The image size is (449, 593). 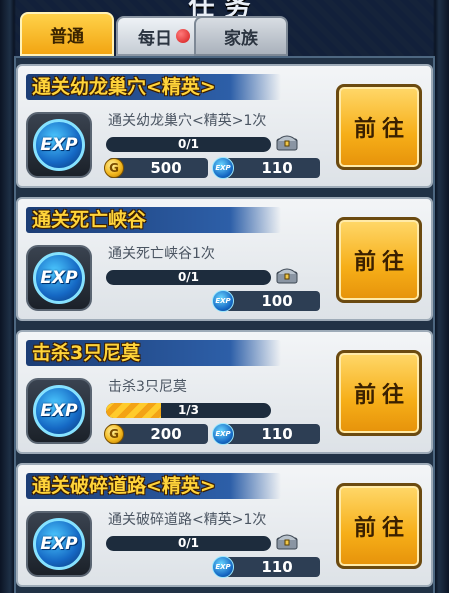 What do you see at coordinates (153, 486) in the screenshot?
I see `task-title: 通关破碎道路<精英>` at bounding box center [153, 486].